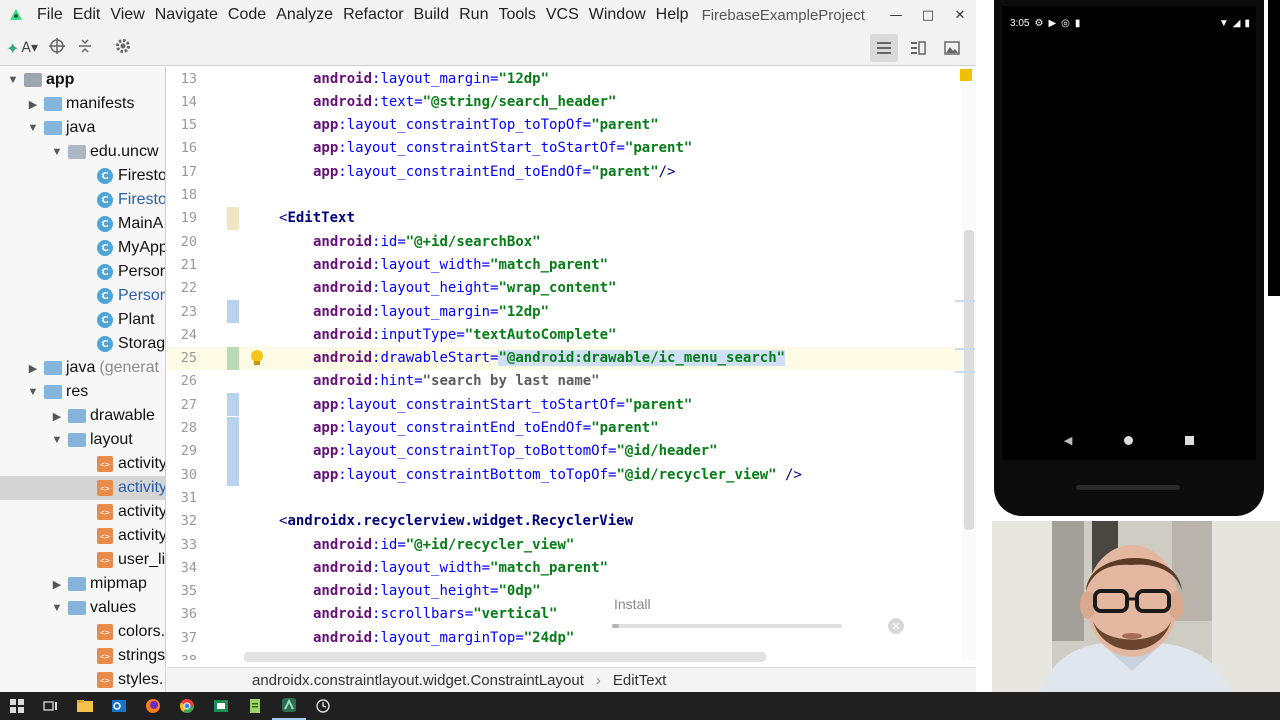 Image resolution: width=1280 pixels, height=720 pixels. I want to click on gear-icon, so click(123, 48).